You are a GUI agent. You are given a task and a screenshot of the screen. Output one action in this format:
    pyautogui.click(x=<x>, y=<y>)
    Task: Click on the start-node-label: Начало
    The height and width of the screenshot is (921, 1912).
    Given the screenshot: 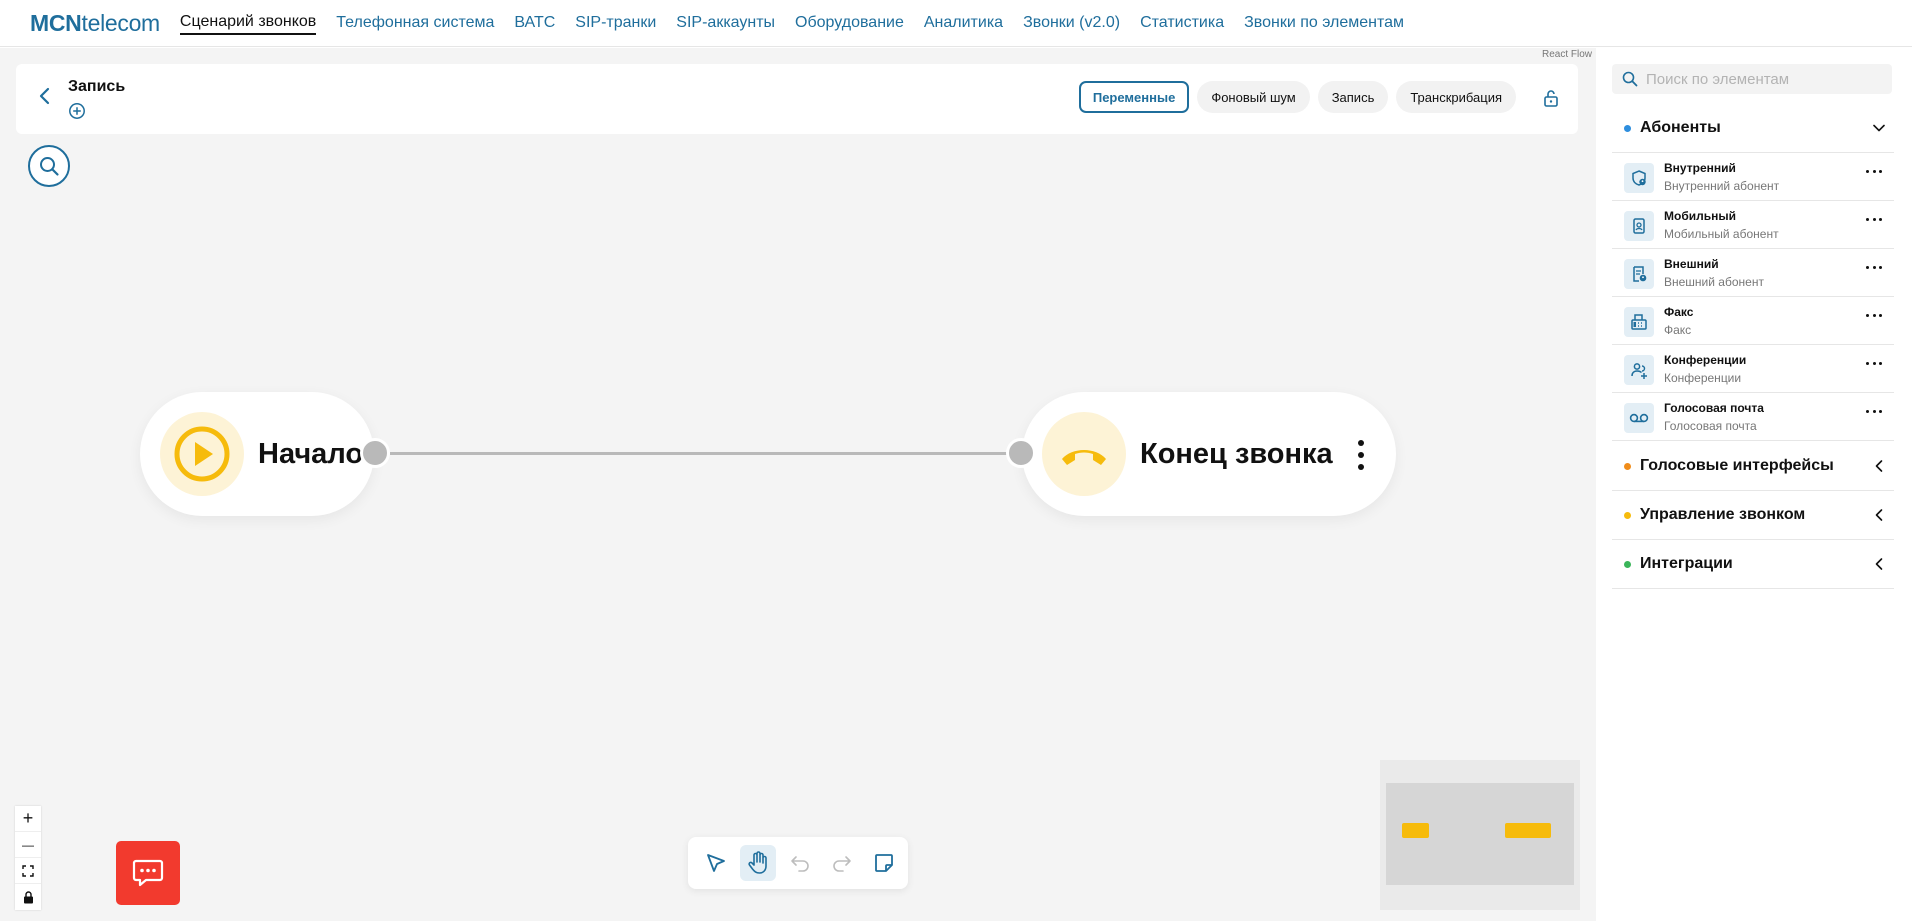 What is the action you would take?
    pyautogui.click(x=311, y=453)
    